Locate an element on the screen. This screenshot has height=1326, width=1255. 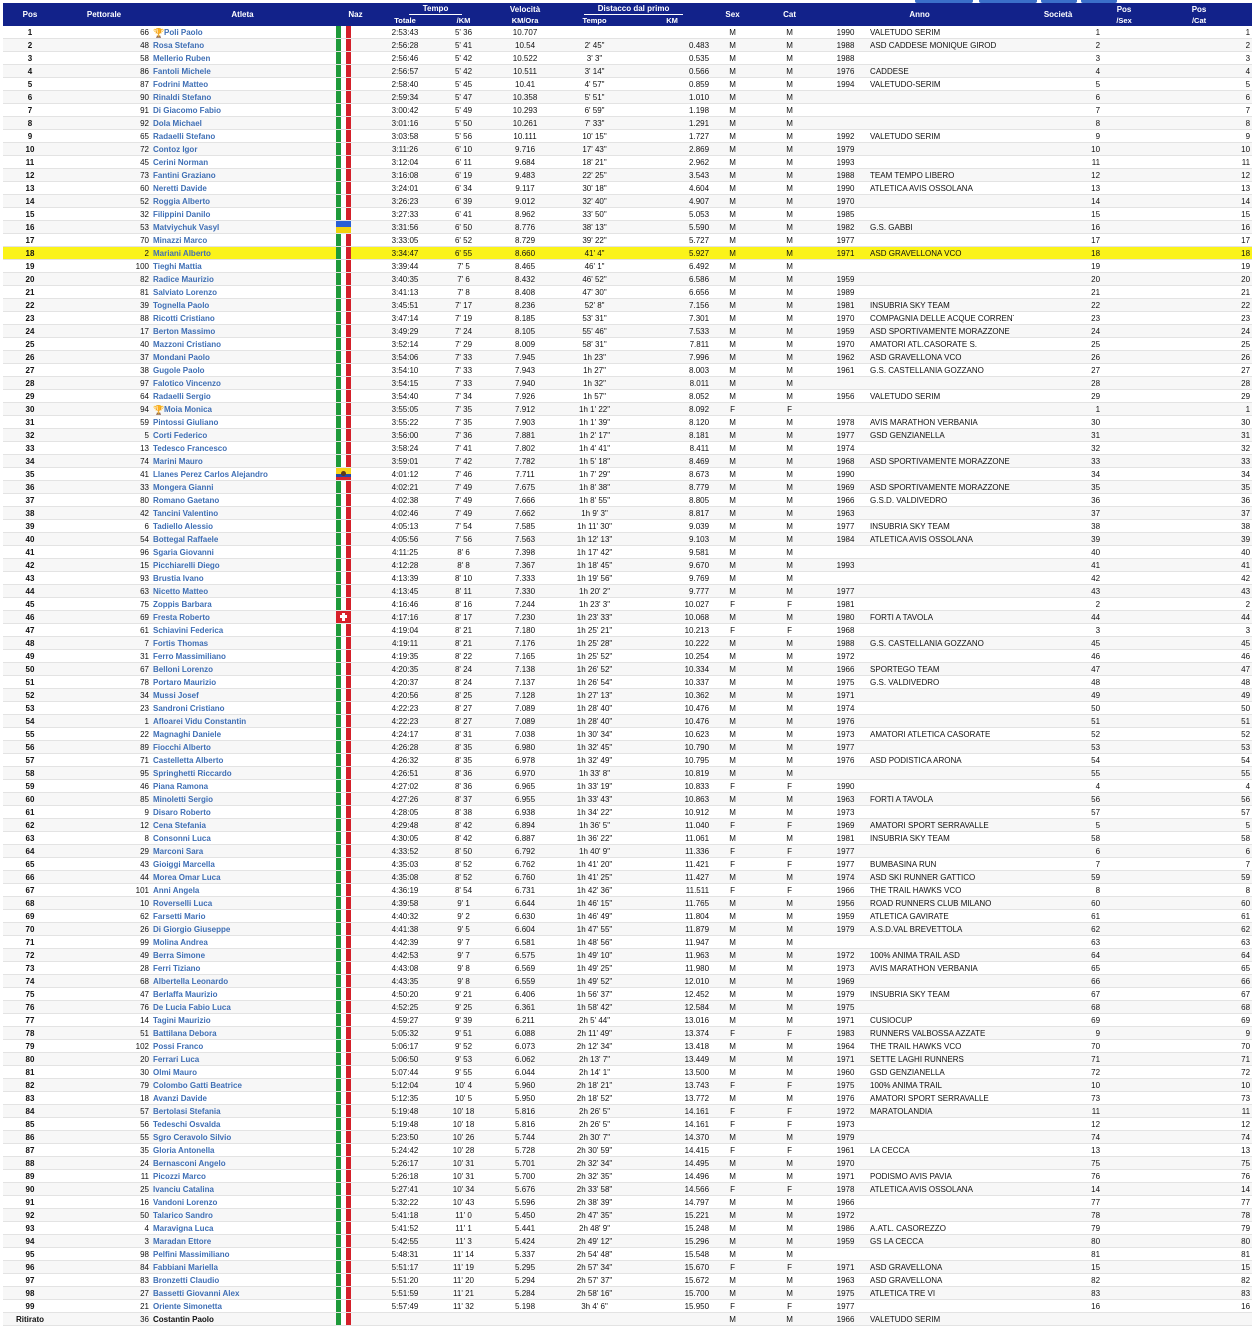
athlete-name: Roverselli Luca is located at coordinates (182, 903).